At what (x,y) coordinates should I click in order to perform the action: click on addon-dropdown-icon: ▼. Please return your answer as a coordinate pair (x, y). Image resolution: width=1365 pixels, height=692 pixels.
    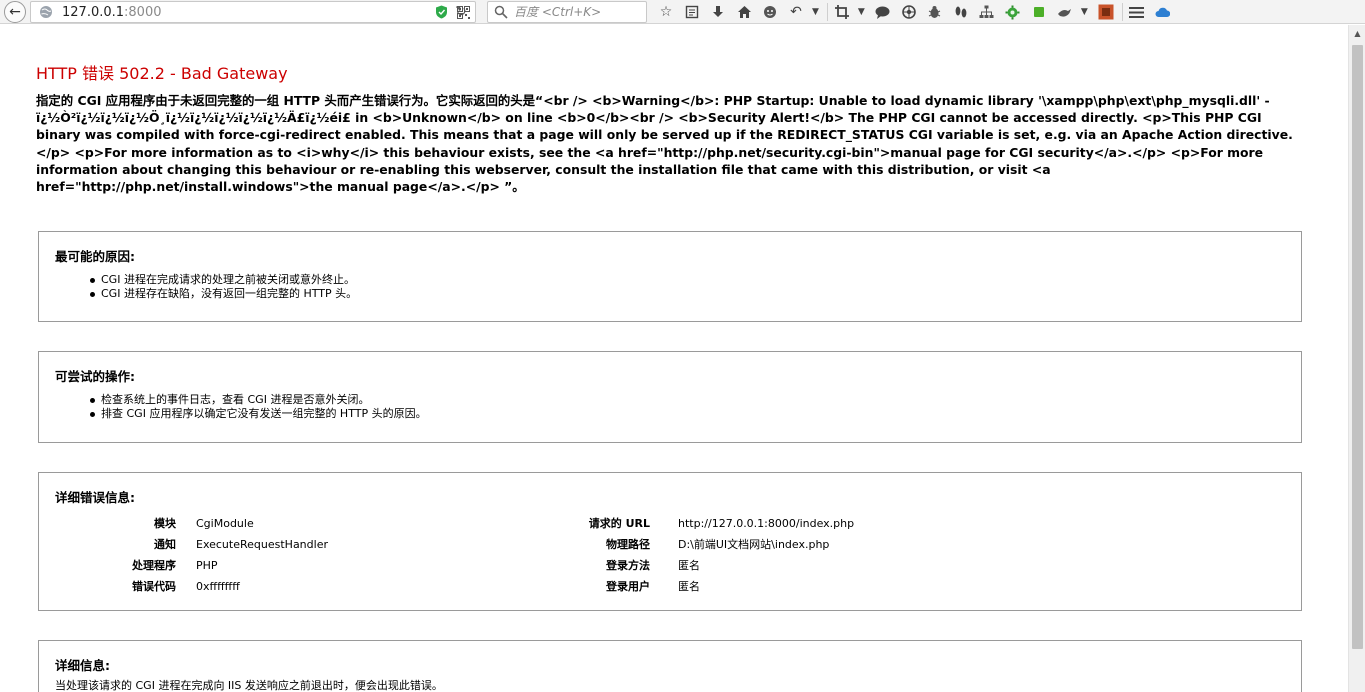
    Looking at the image, I should click on (1084, 12).